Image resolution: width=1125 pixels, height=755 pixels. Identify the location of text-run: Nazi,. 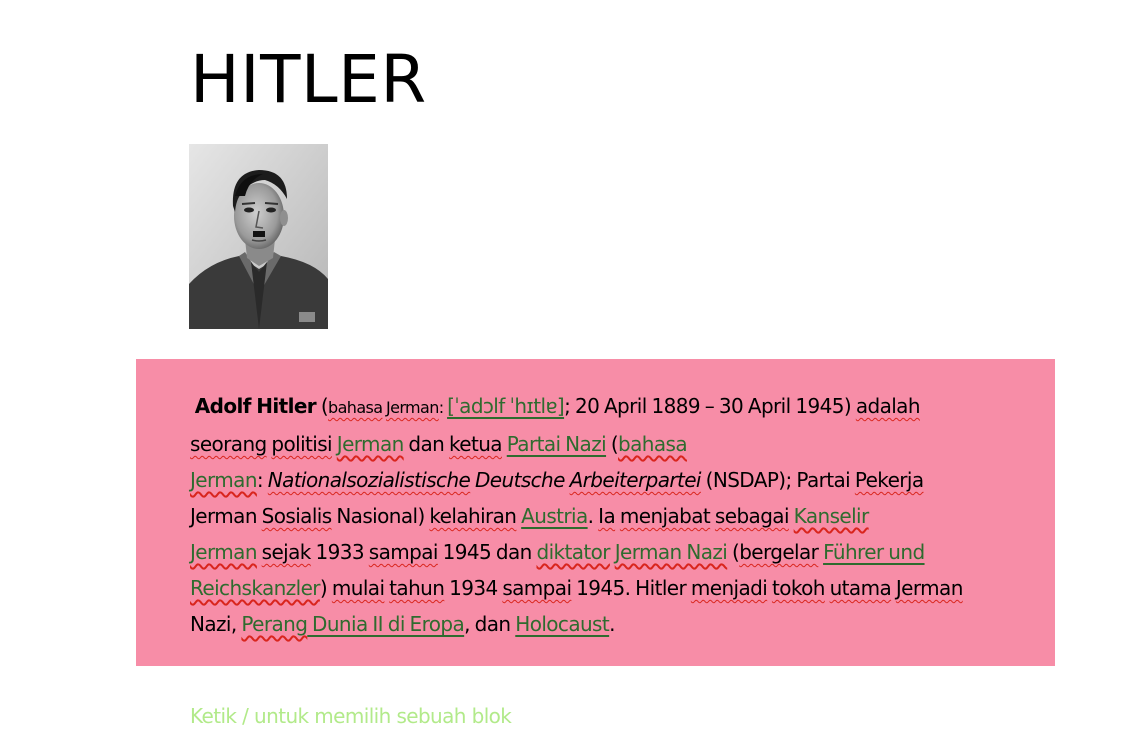
(216, 624).